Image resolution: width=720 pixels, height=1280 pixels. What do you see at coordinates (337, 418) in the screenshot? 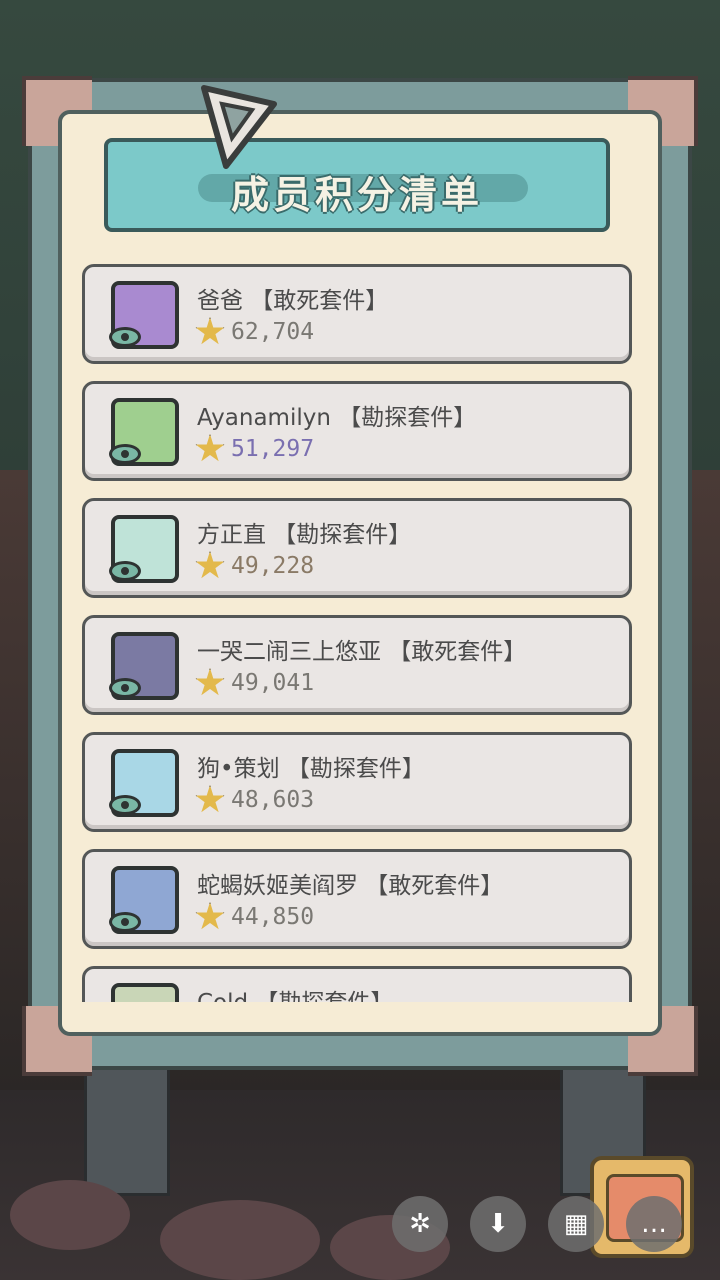
I see `member-name: Ayanamilyn 【勘探套件】` at bounding box center [337, 418].